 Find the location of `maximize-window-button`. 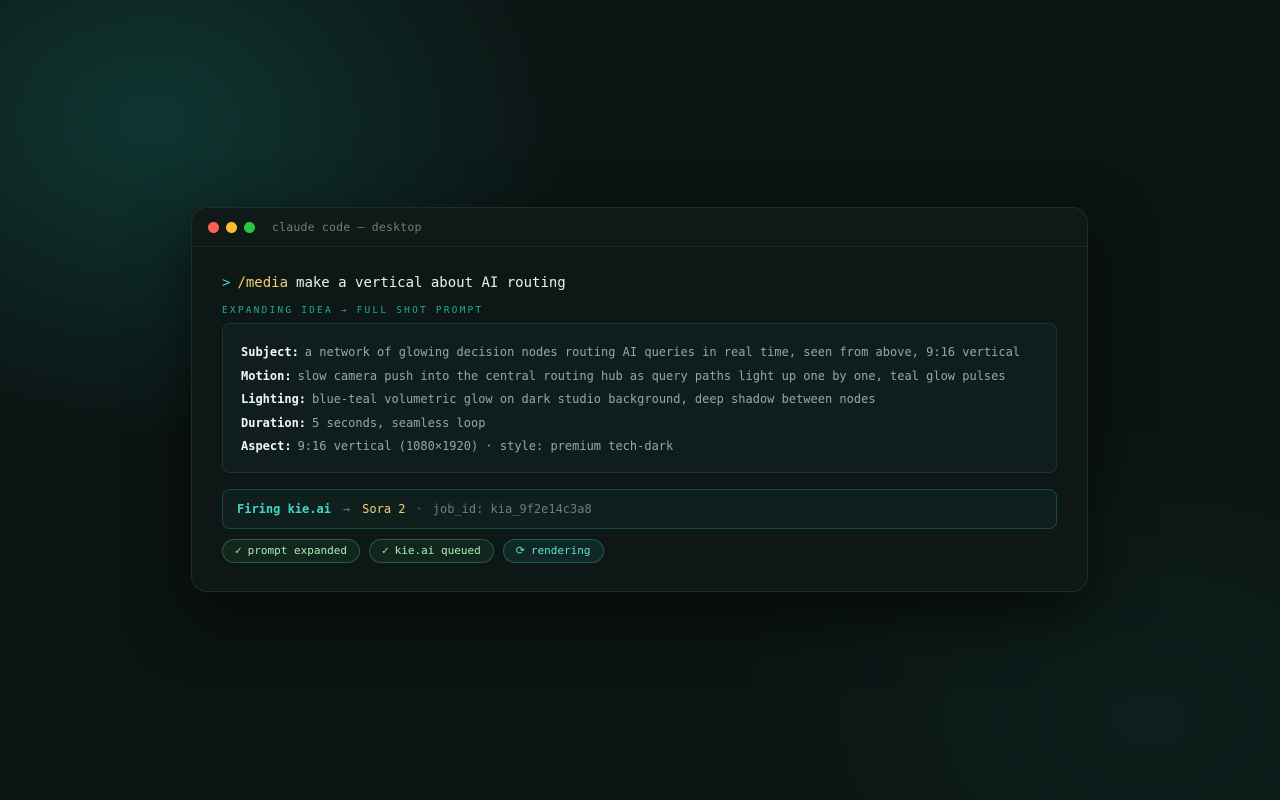

maximize-window-button is located at coordinates (249, 227).